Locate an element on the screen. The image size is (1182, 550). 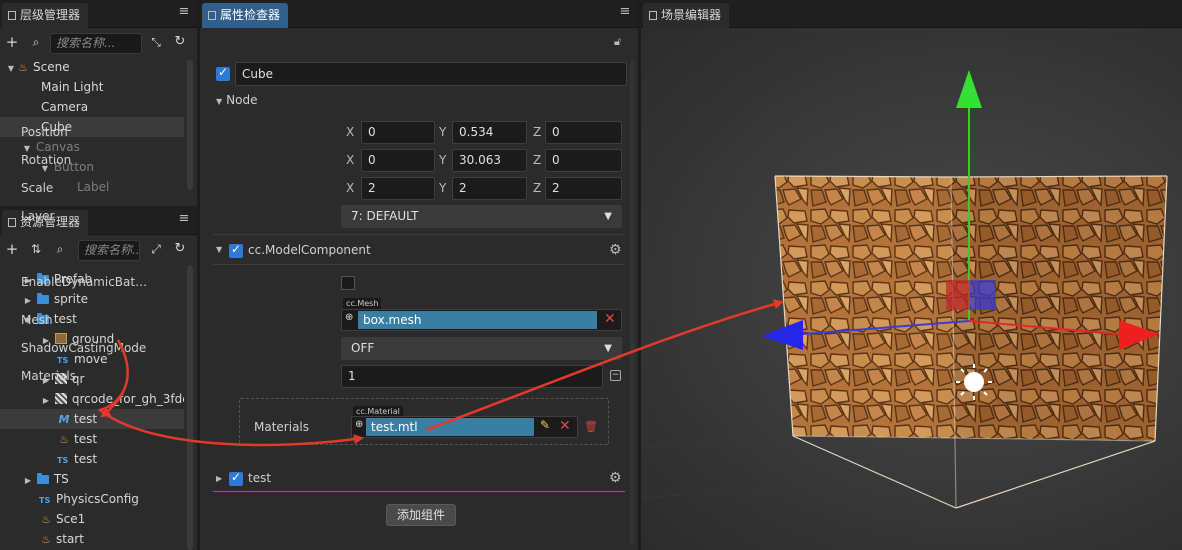
enable-dynamic-batching-checkbox is located at coordinates (348, 283).